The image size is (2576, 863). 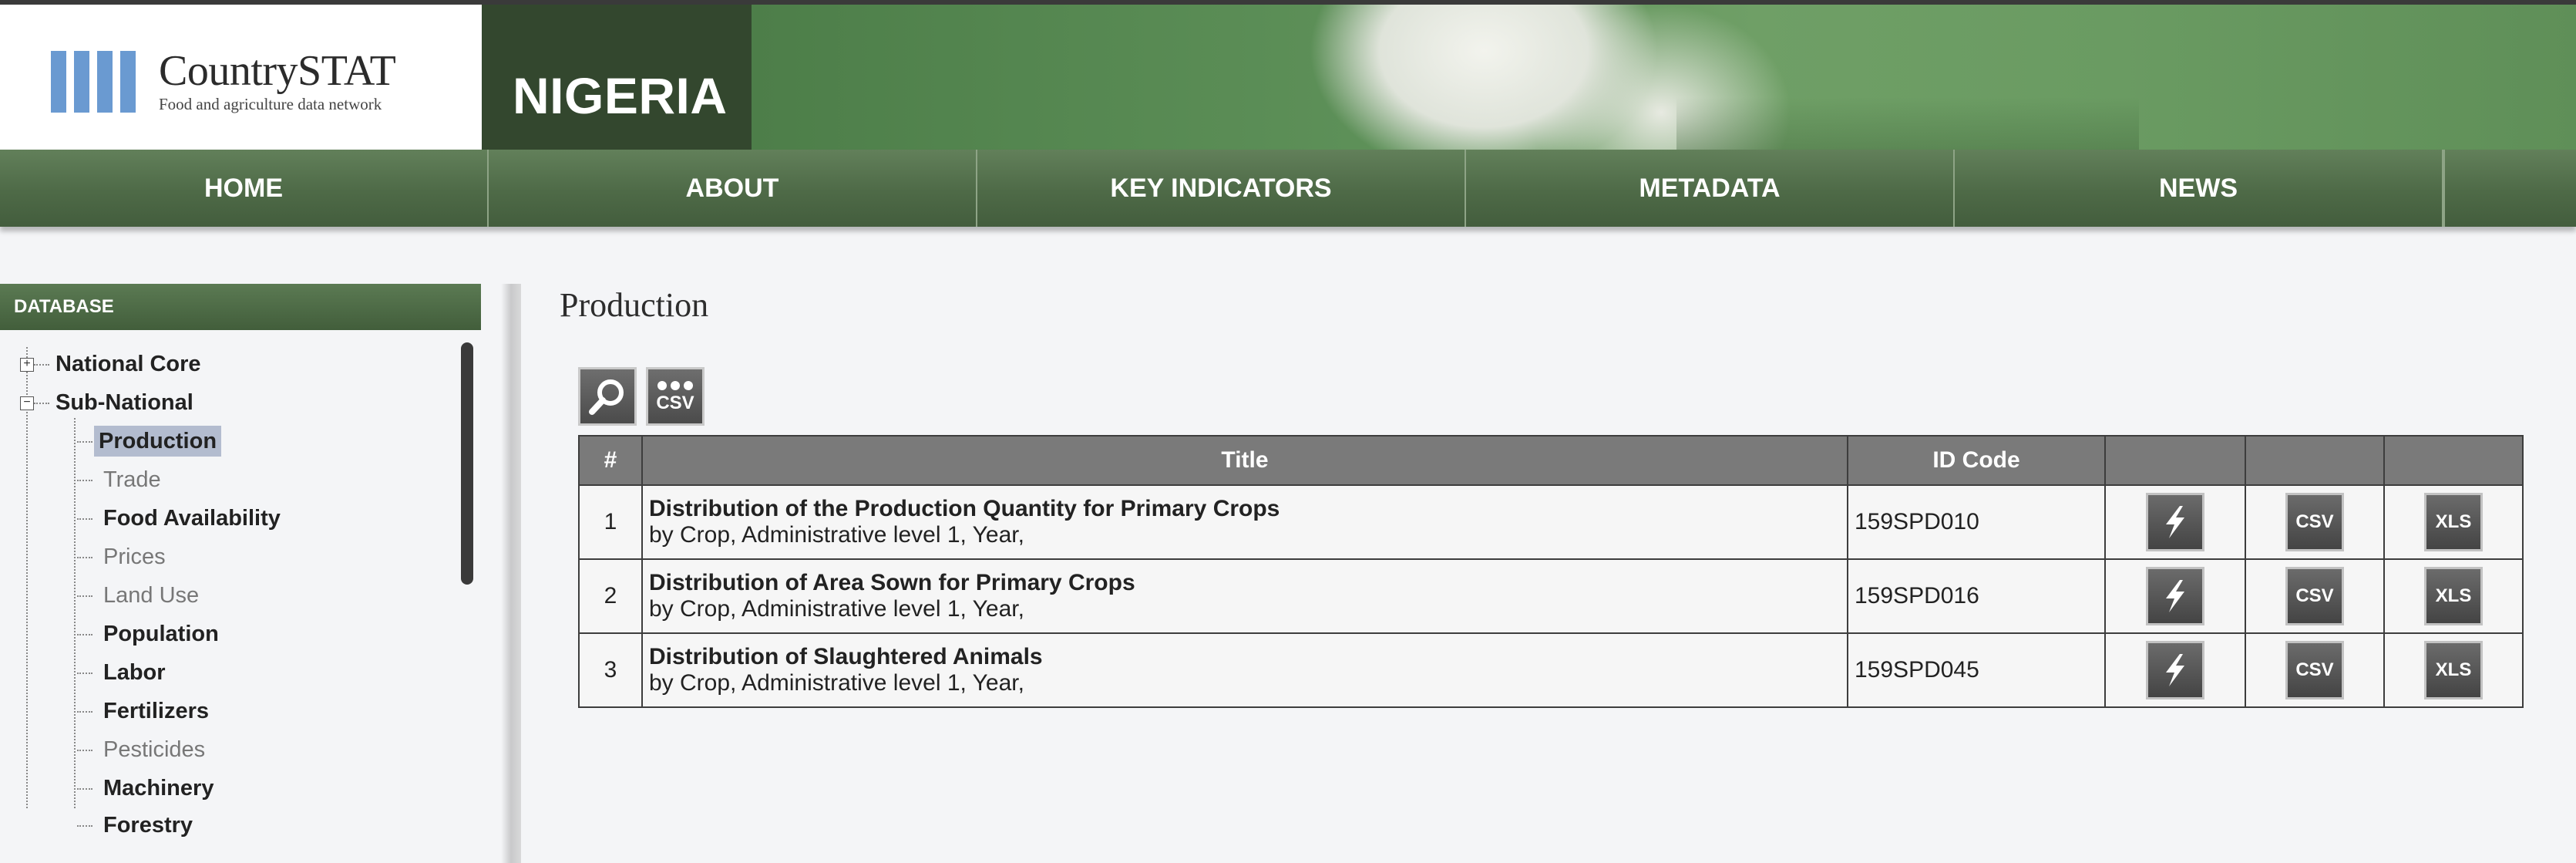 I want to click on logo-title: CountrySTAT, so click(x=277, y=71).